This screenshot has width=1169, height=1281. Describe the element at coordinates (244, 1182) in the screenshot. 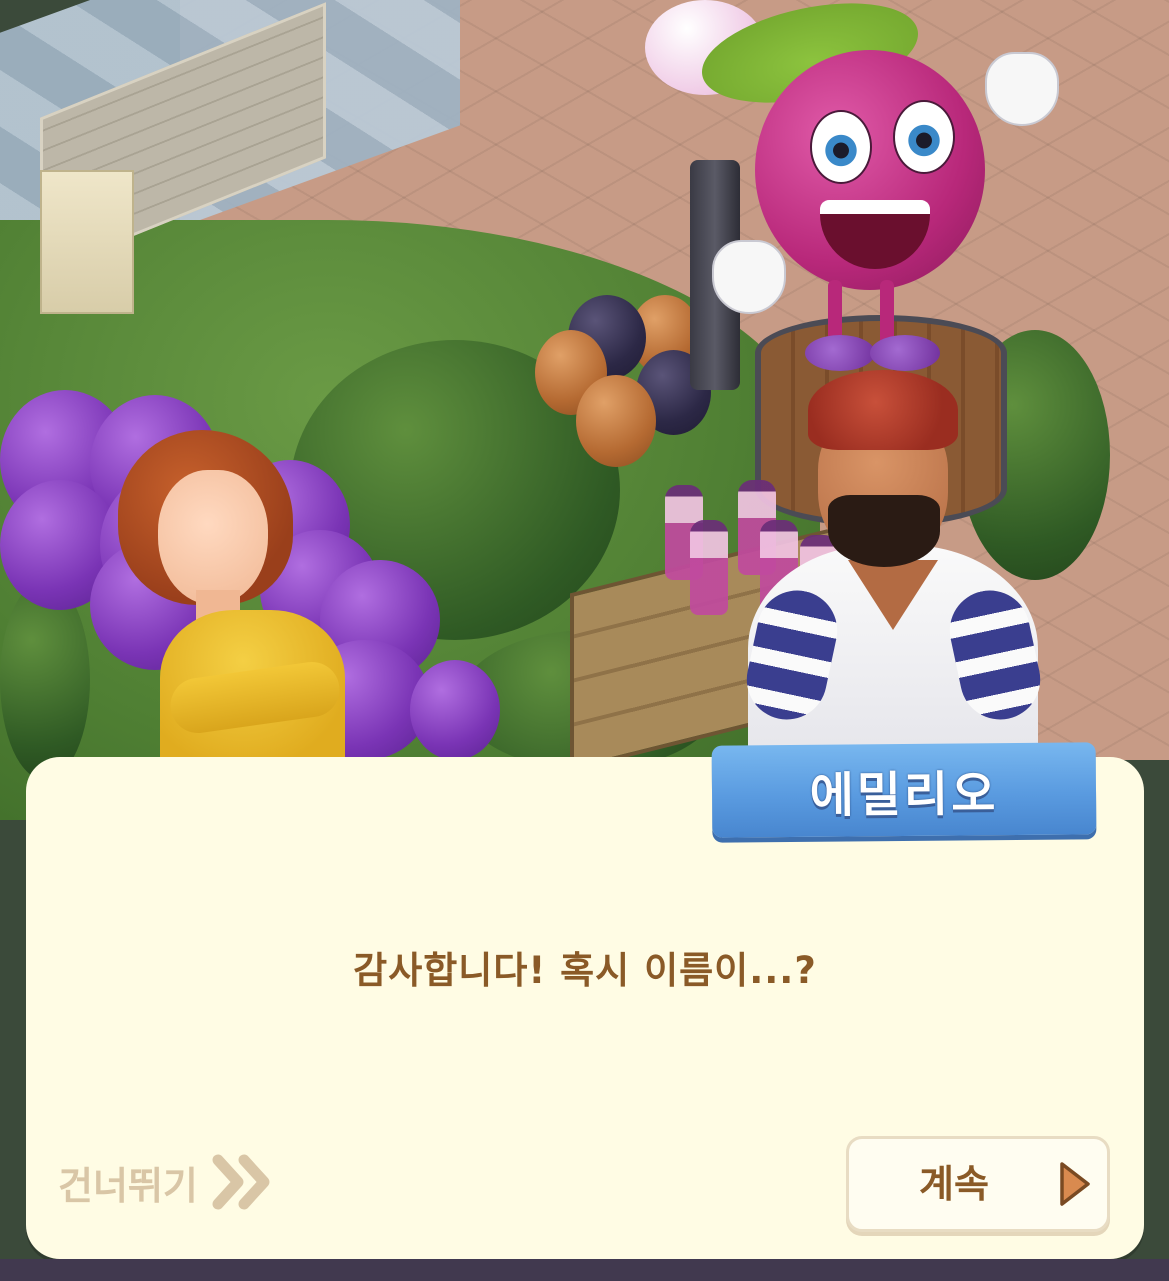

I see `double-chevron-right-icon` at that location.